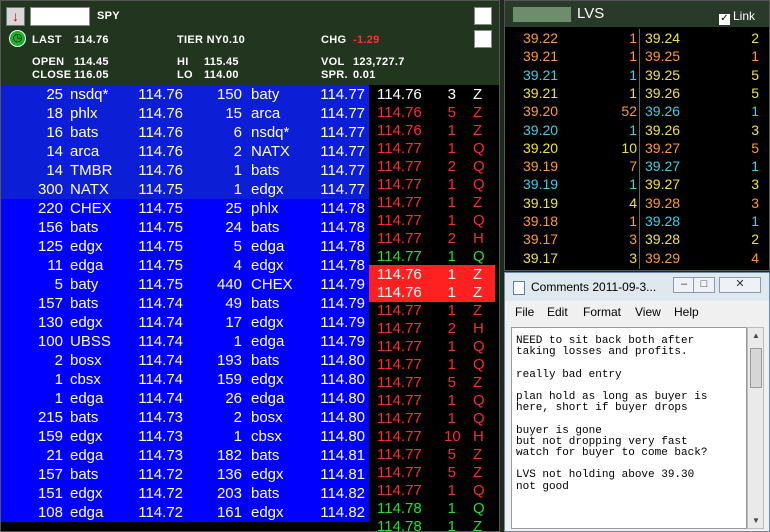 The width and height of the screenshot is (770, 532). What do you see at coordinates (542, 14) in the screenshot?
I see `lvs-symbol-input` at bounding box center [542, 14].